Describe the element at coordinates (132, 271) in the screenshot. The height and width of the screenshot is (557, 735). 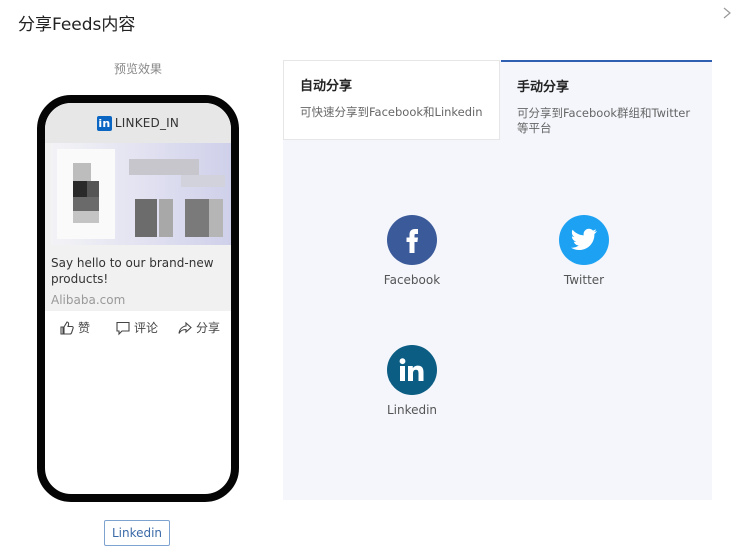
I see `post-text: Say hello to our brand-new products!` at that location.